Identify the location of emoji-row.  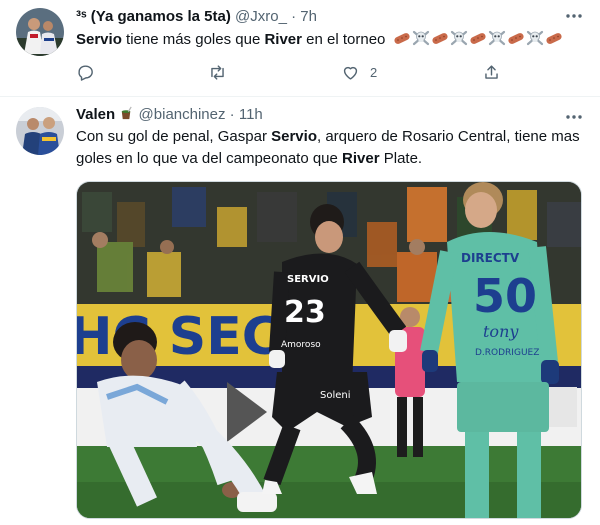
(478, 38).